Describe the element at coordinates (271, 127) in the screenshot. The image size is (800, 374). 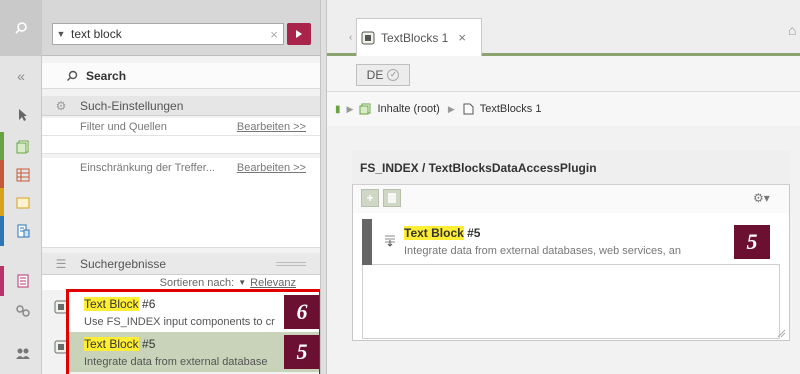
I see `filter-edit-link: Bearbeiten >>` at that location.